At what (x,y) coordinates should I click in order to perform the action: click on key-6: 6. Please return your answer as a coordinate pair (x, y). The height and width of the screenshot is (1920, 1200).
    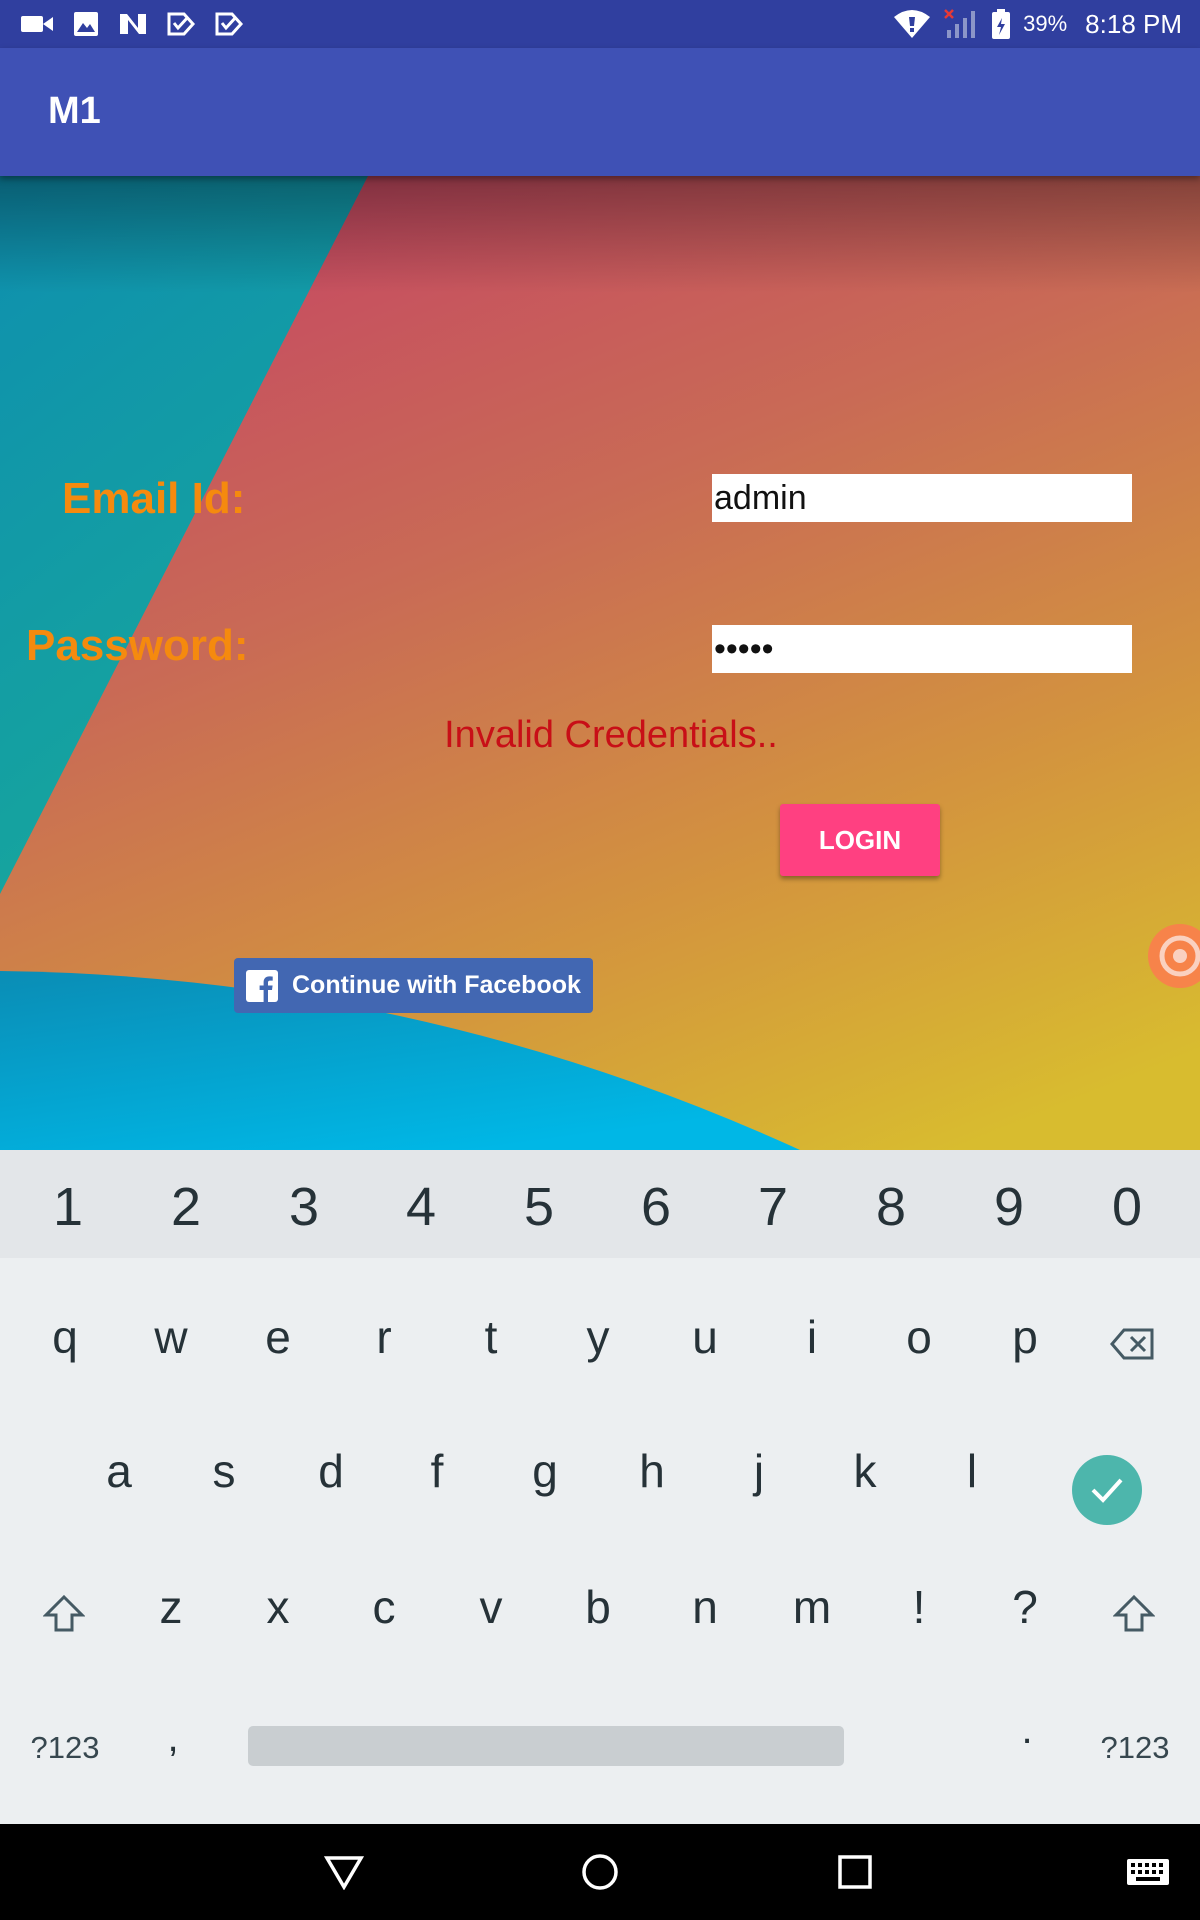
    Looking at the image, I should click on (656, 1207).